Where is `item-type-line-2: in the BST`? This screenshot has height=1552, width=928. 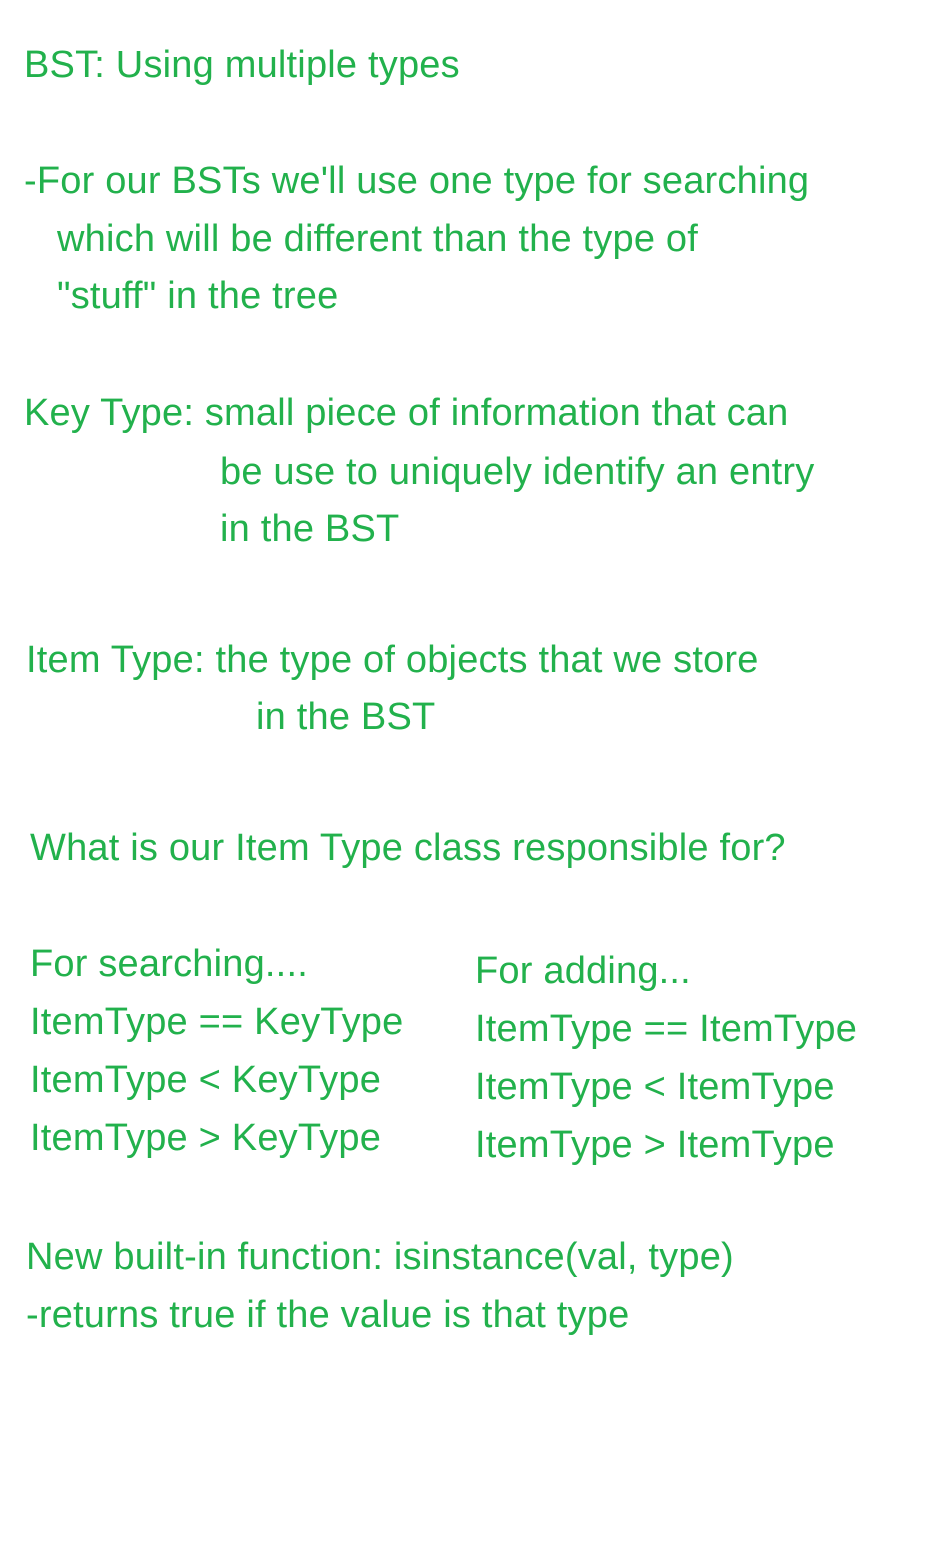 item-type-line-2: in the BST is located at coordinates (346, 717).